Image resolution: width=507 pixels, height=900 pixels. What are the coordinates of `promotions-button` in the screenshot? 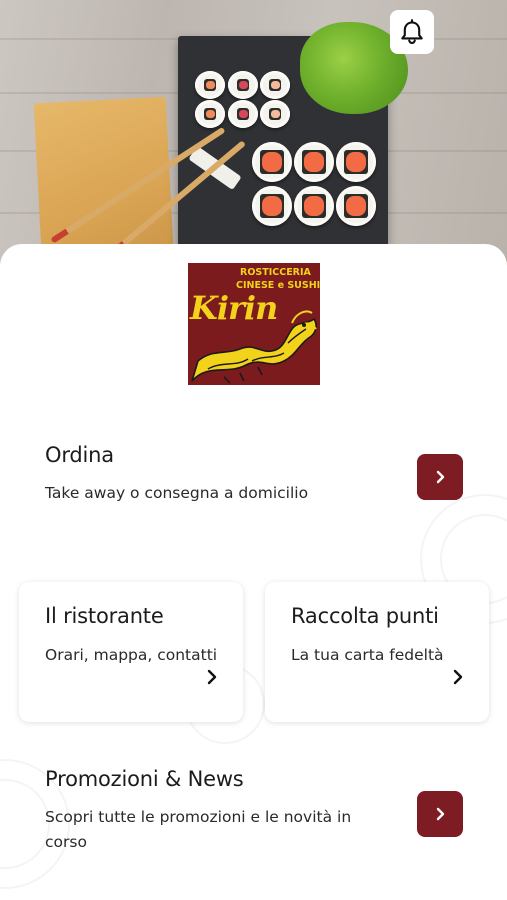 It's located at (440, 814).